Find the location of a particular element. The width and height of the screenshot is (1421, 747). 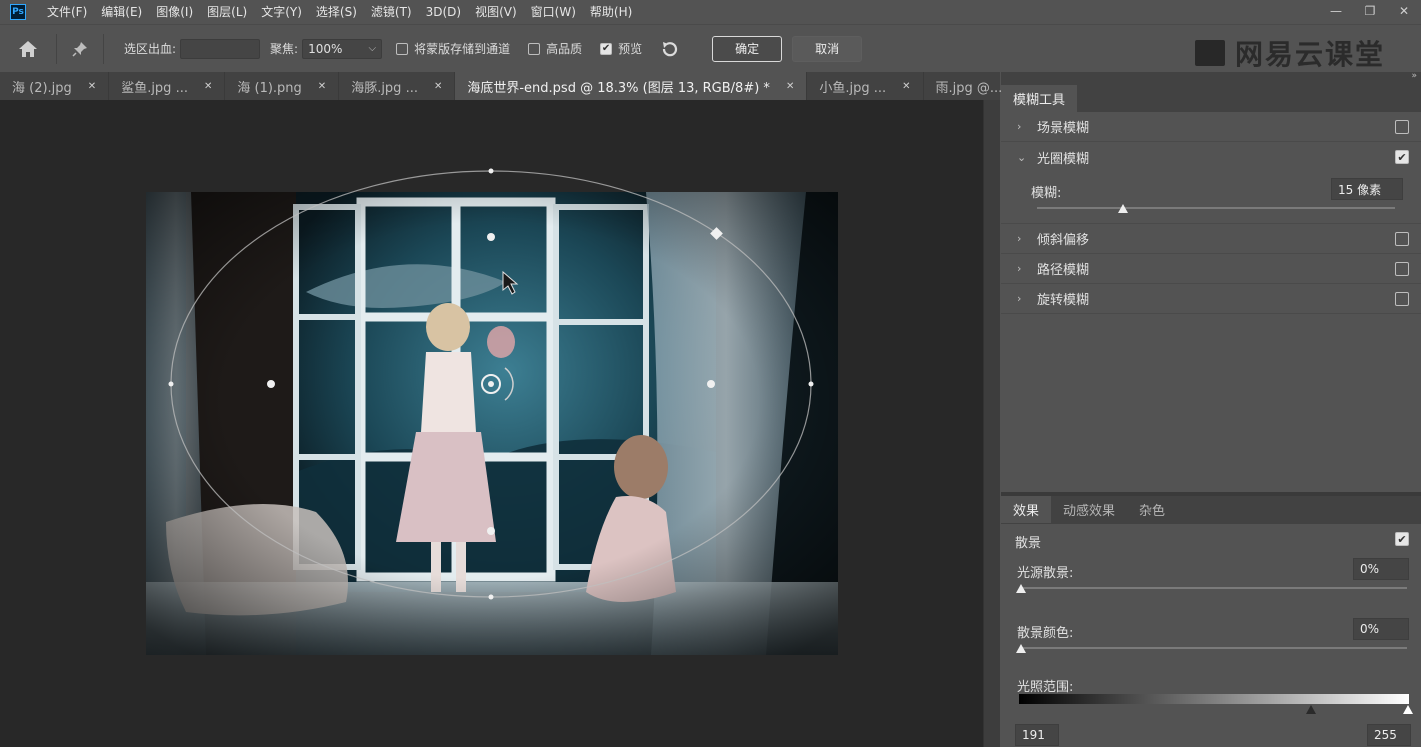

iris-blur-checkbox: ✔ is located at coordinates (1402, 157).